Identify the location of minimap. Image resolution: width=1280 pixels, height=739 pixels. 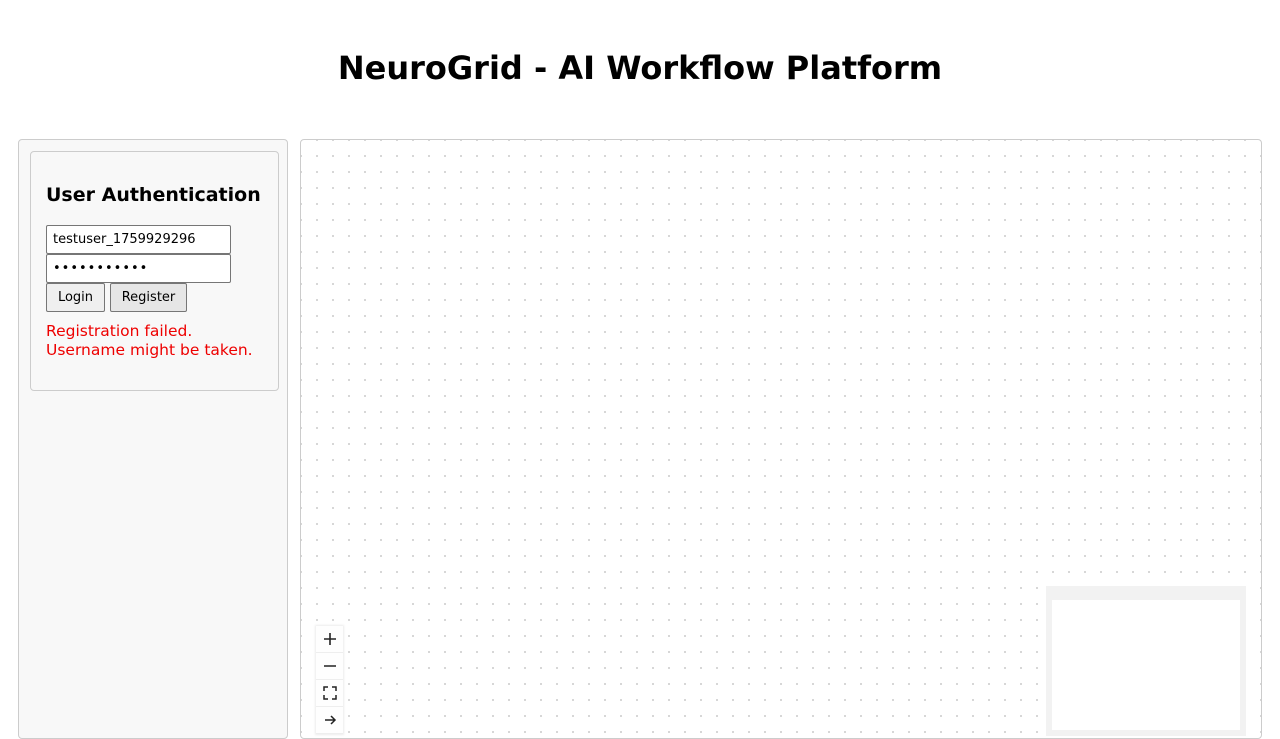
(1146, 661).